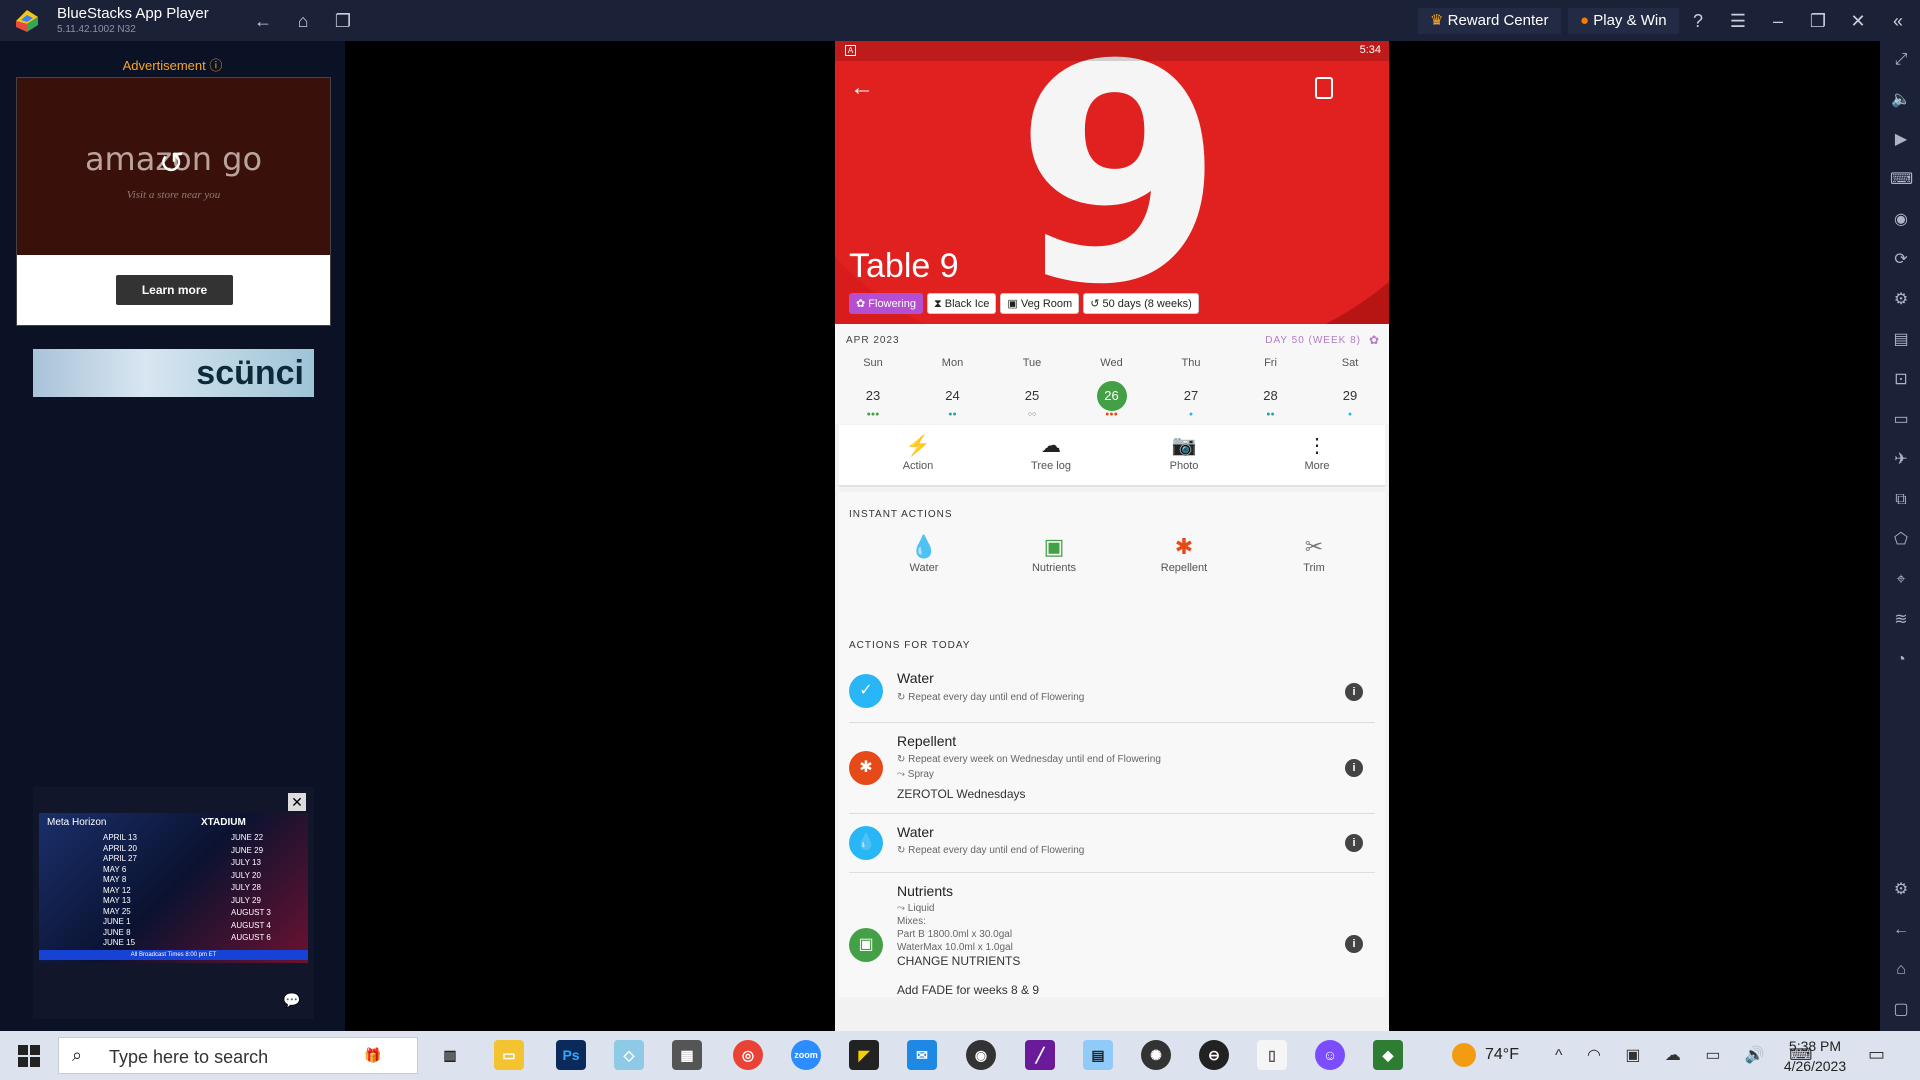 This screenshot has height=1080, width=1920. Describe the element at coordinates (864, 1055) in the screenshot. I see `sticky-notes-icon: ◤` at that location.